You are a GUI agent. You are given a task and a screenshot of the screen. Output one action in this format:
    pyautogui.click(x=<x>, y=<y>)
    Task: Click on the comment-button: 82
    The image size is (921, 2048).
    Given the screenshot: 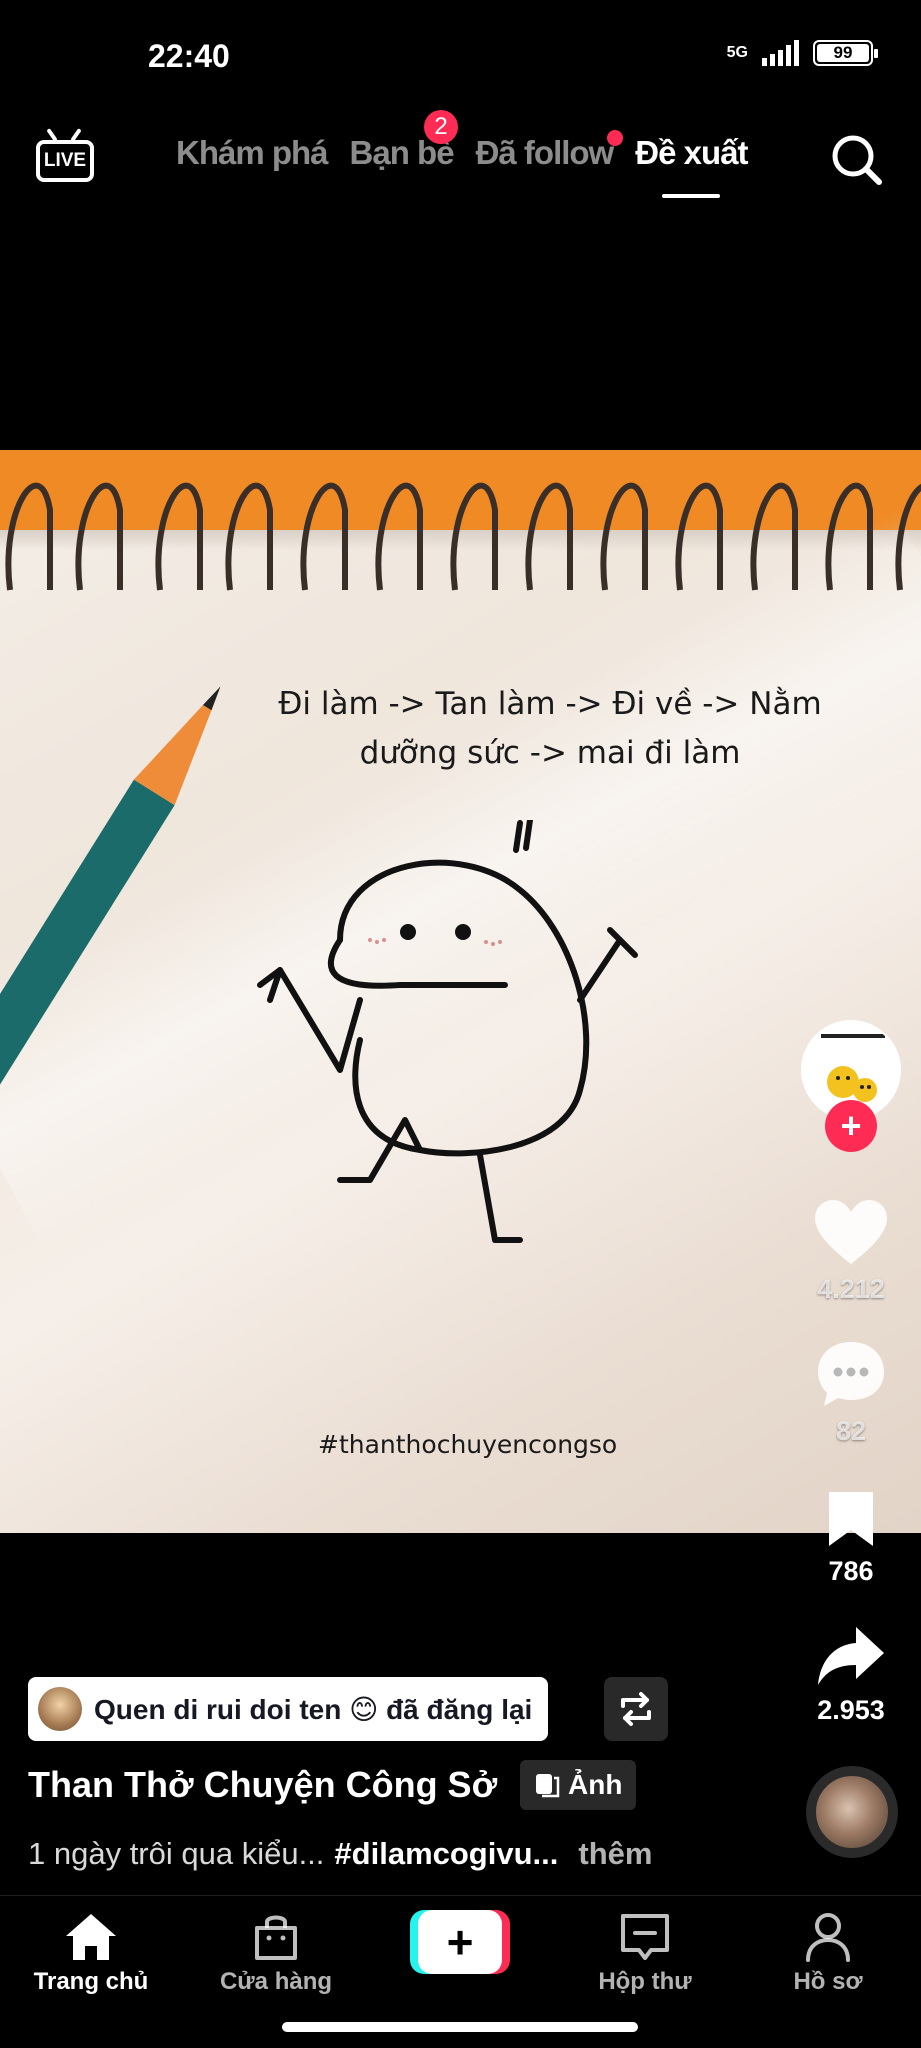 What is the action you would take?
    pyautogui.click(x=851, y=1393)
    